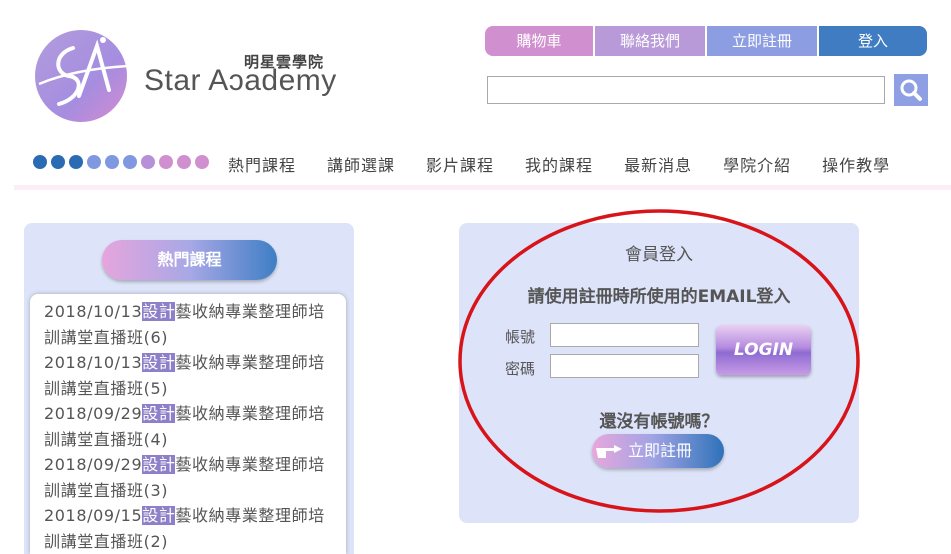 This screenshot has height=554, width=951. Describe the element at coordinates (856, 164) in the screenshot. I see `nav-tutorial: 操作教學` at that location.